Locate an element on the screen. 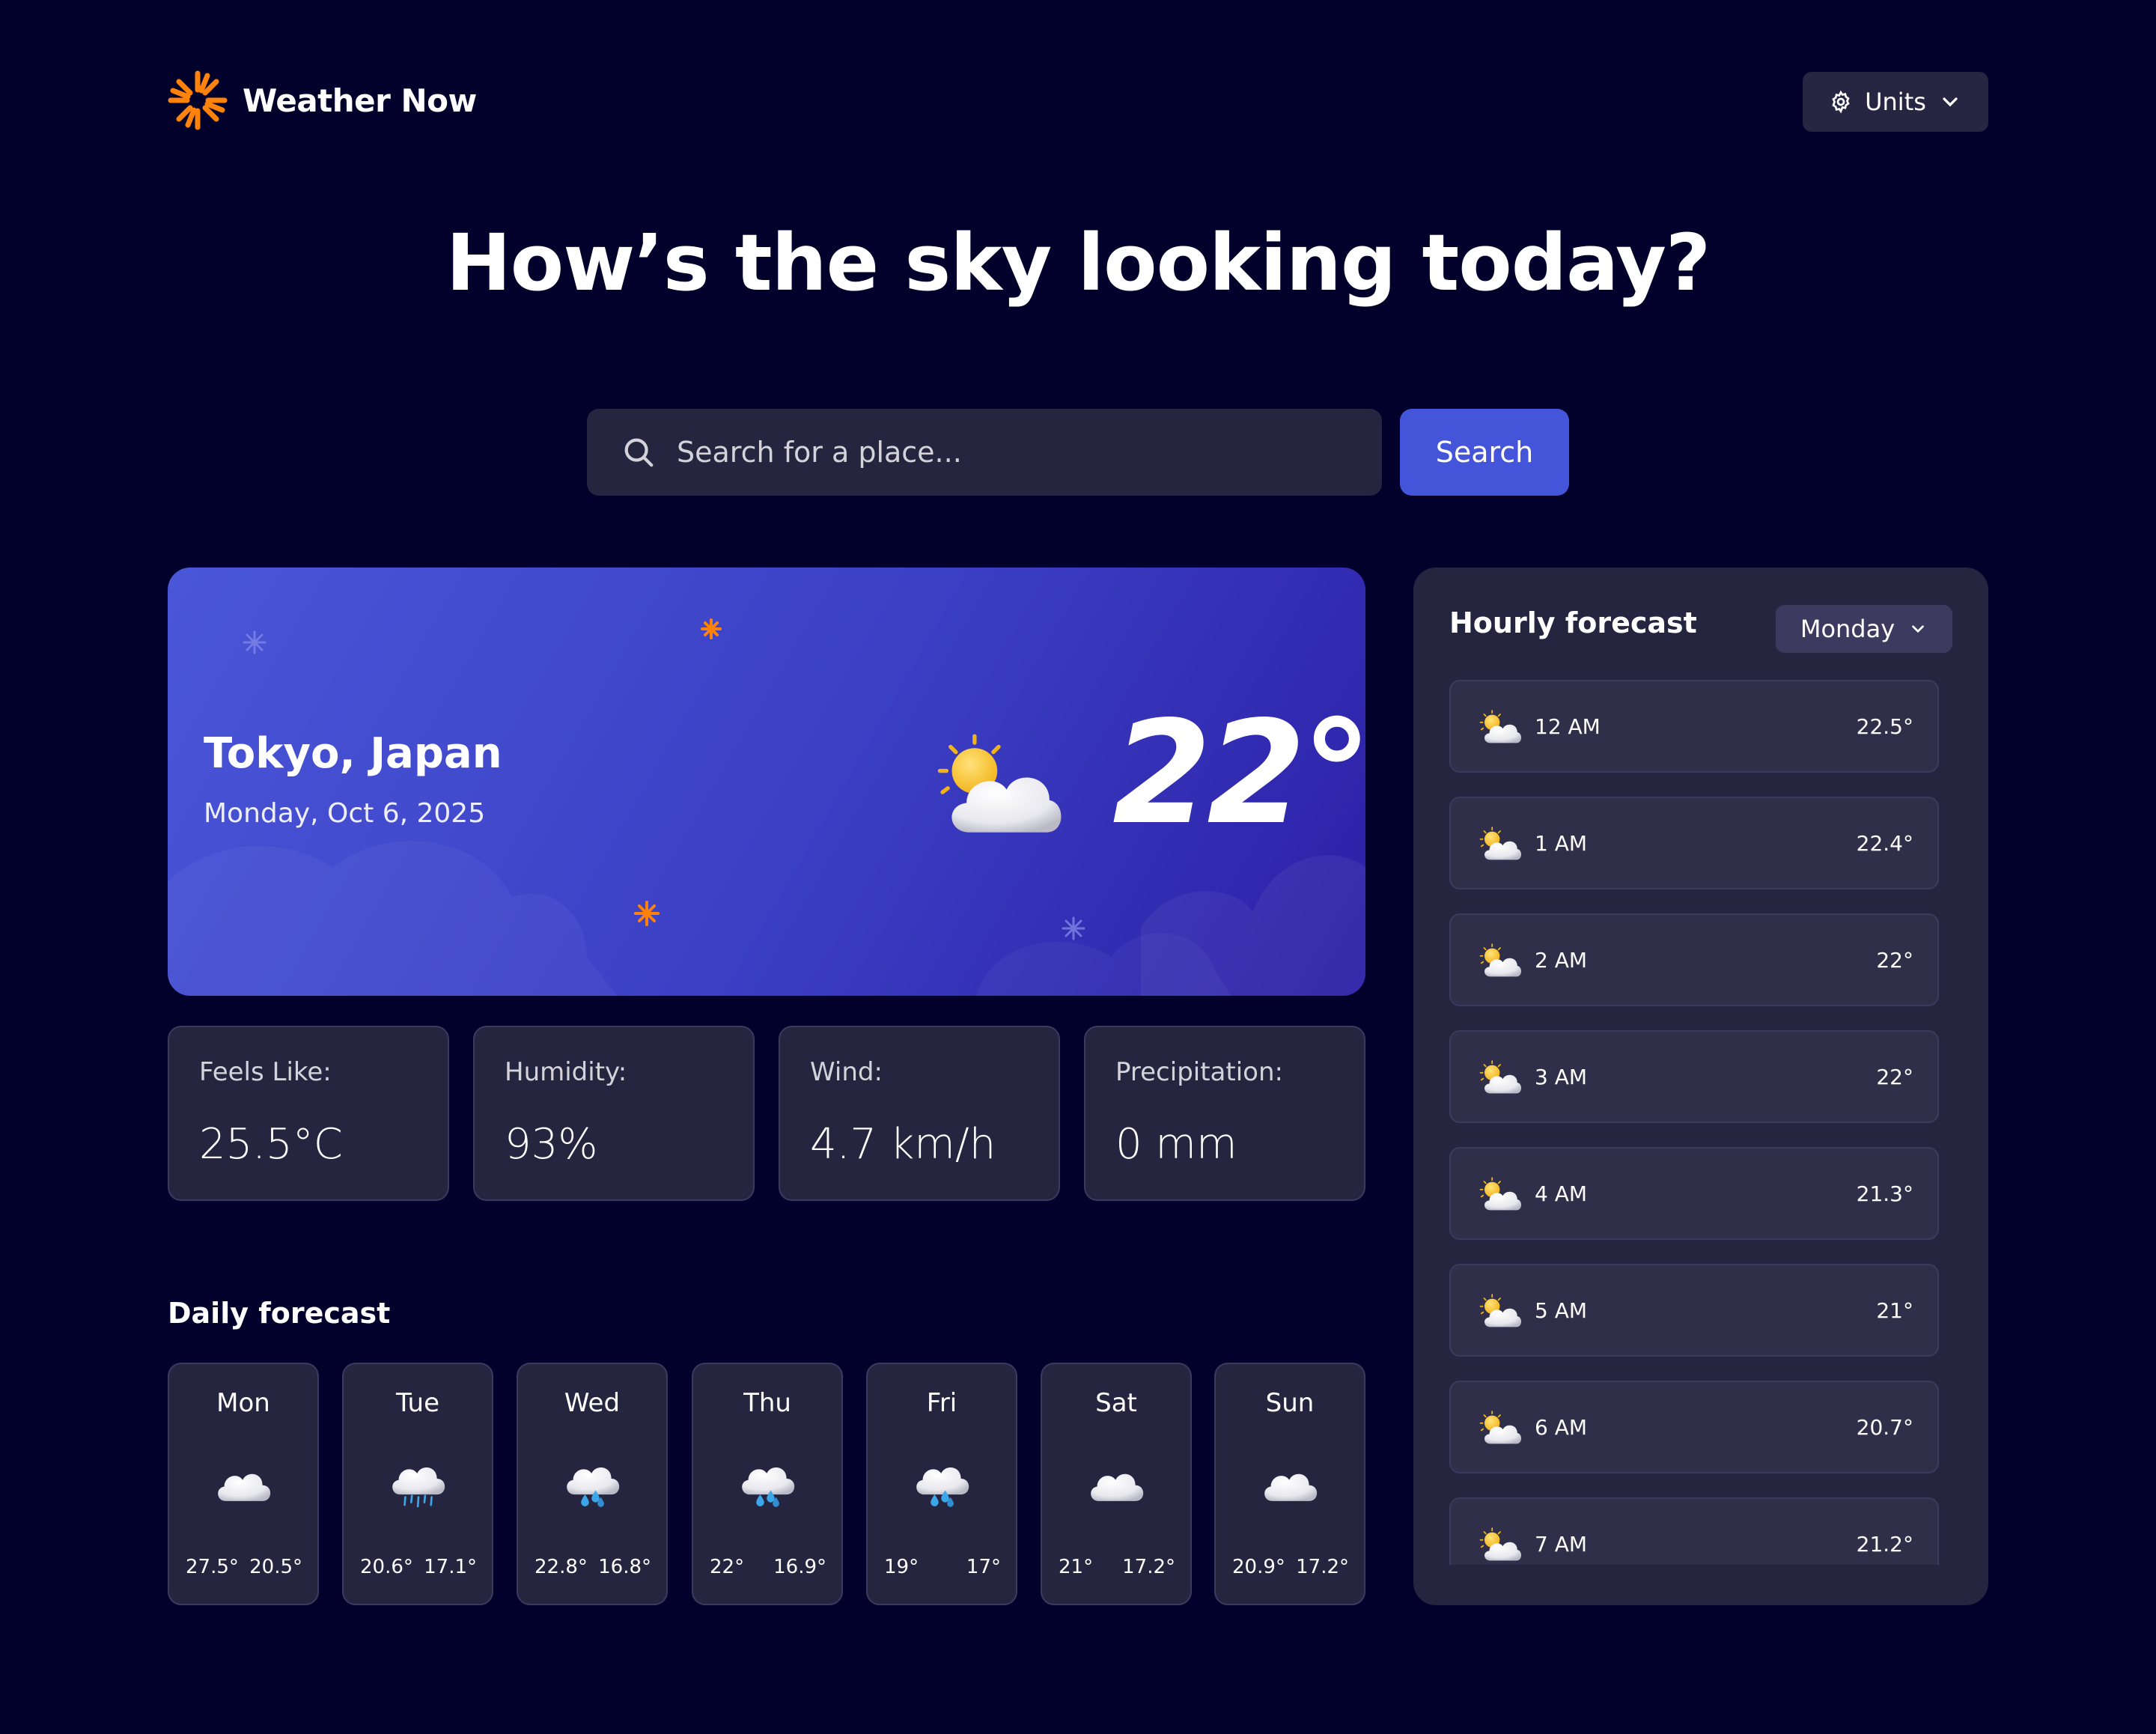 This screenshot has width=2156, height=1734. day-card-thu: Thu 22° 16.9° is located at coordinates (767, 1484).